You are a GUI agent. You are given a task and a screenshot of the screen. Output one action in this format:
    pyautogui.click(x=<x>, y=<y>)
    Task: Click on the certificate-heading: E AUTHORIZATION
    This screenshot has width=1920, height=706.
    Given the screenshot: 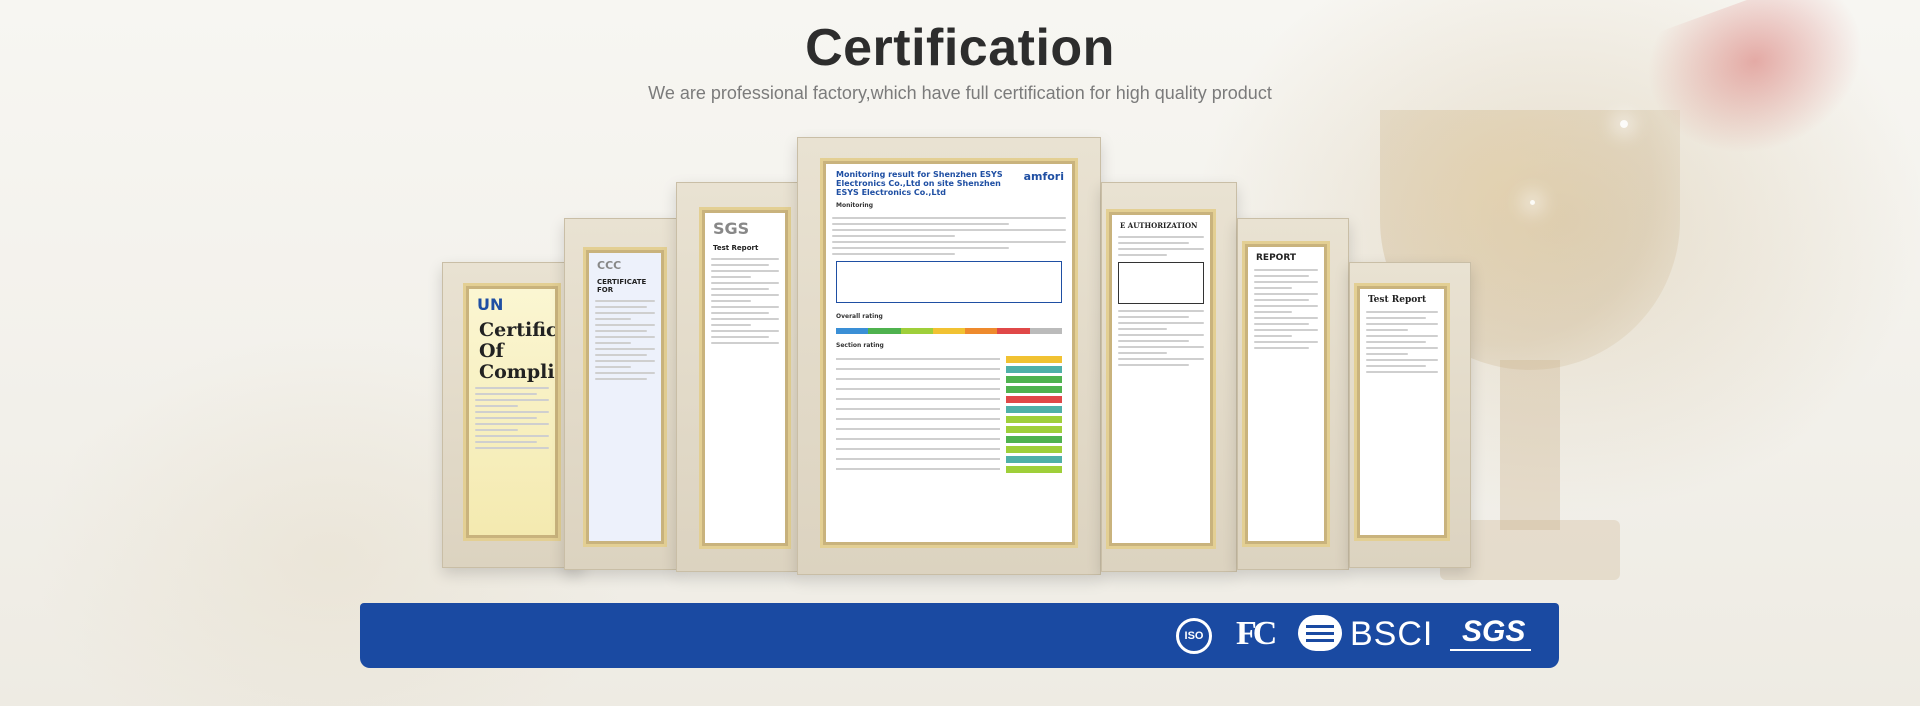 What is the action you would take?
    pyautogui.click(x=1159, y=225)
    